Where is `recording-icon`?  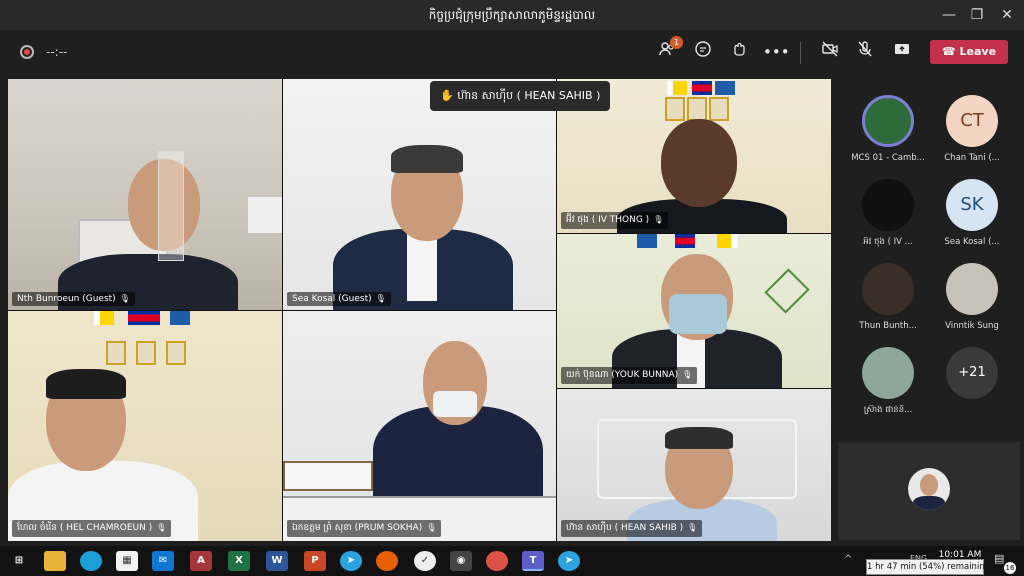
recording-icon is located at coordinates (27, 52).